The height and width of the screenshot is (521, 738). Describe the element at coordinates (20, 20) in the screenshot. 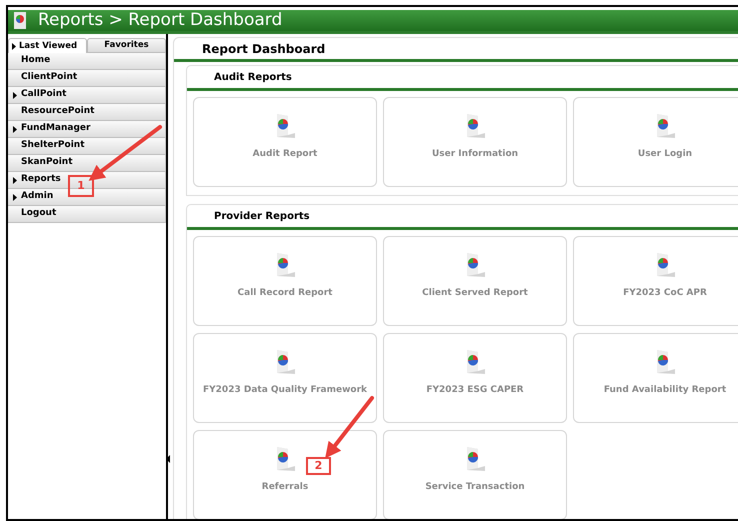

I see `report-icon` at that location.